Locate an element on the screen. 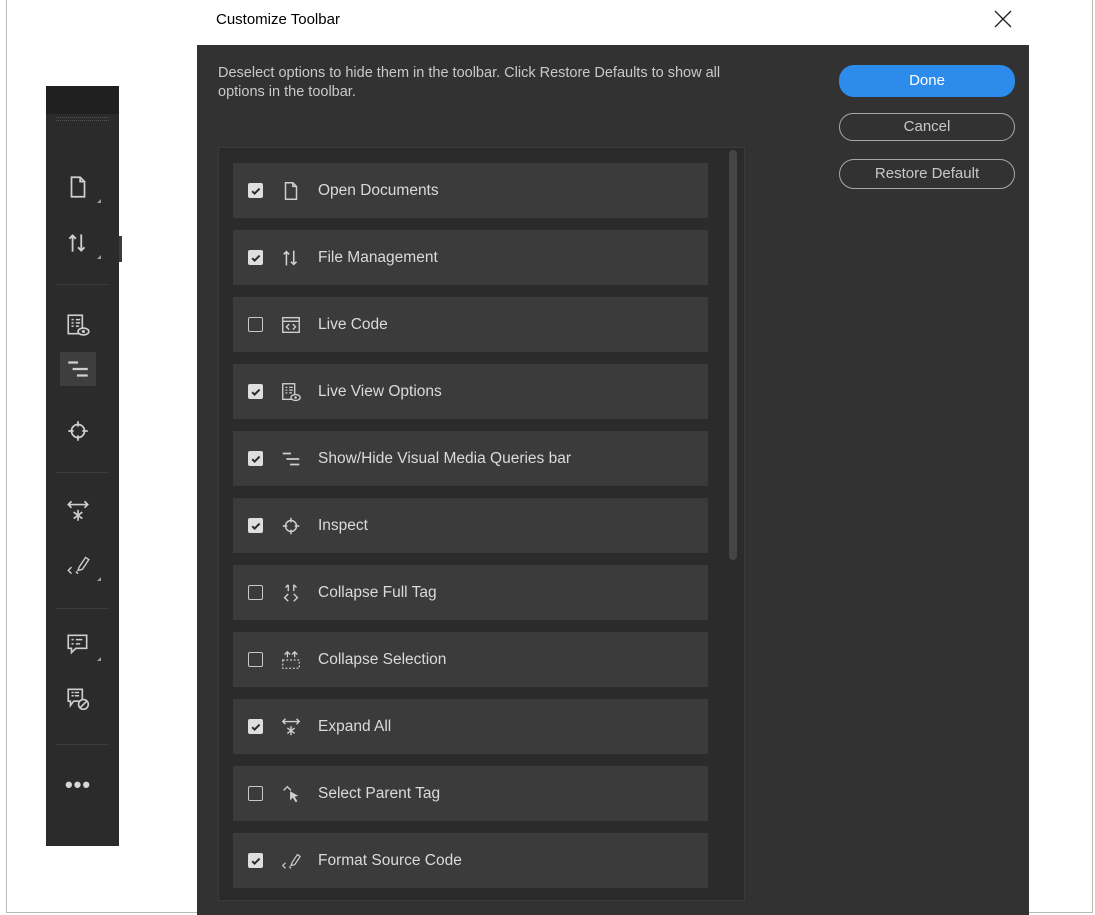  item-label: Live View Options is located at coordinates (380, 391).